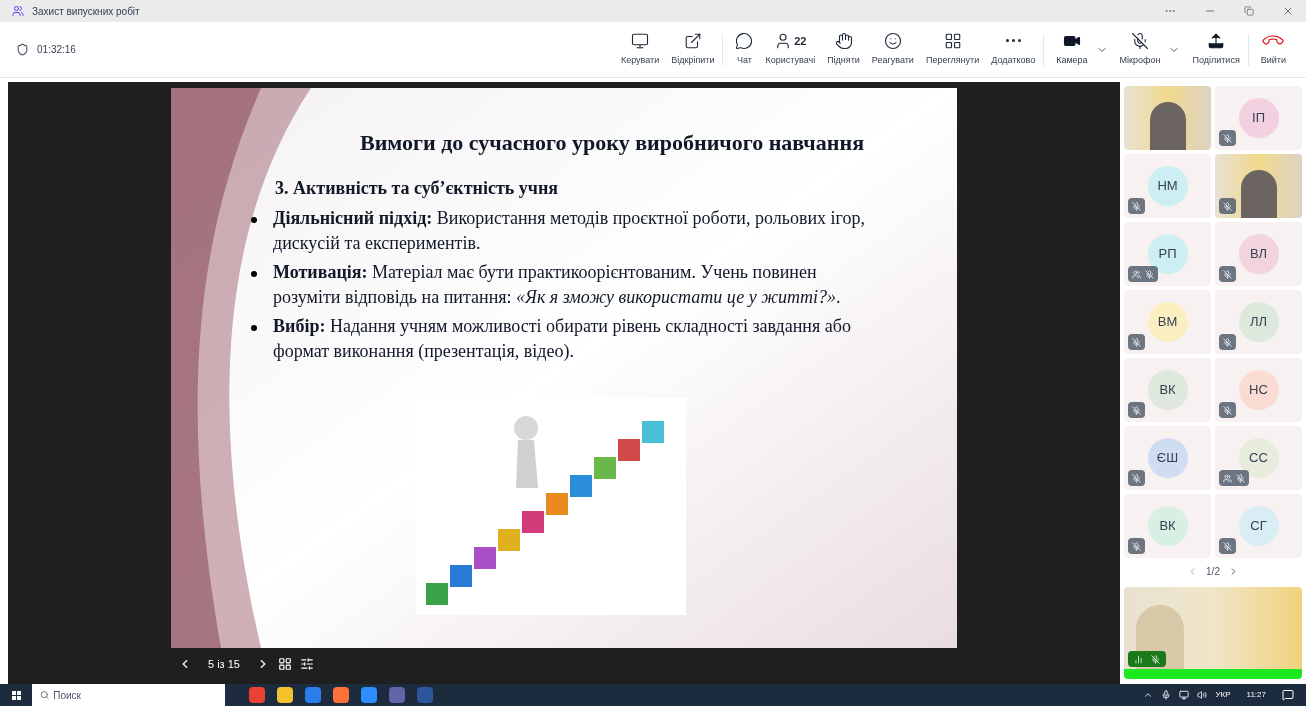 This screenshot has height=706, width=1306. Describe the element at coordinates (45, 695) in the screenshot. I see `search-icon` at that location.